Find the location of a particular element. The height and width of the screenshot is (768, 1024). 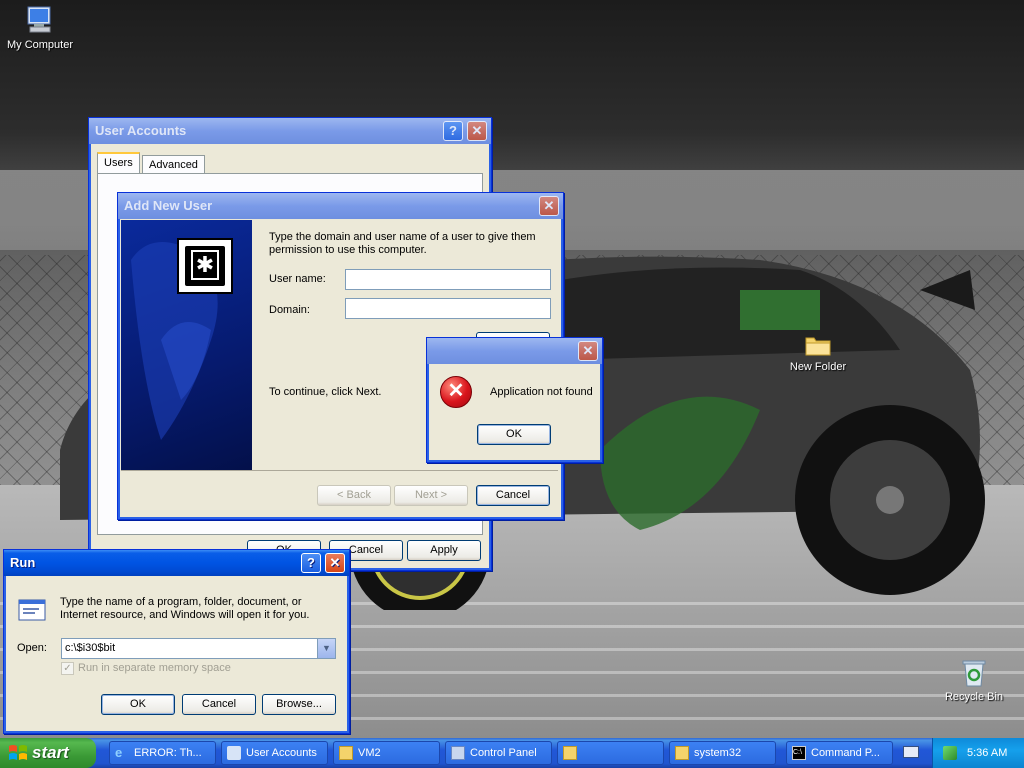

desktop-icon-recycle-bin: Recycle Bin is located at coordinates (974, 679).